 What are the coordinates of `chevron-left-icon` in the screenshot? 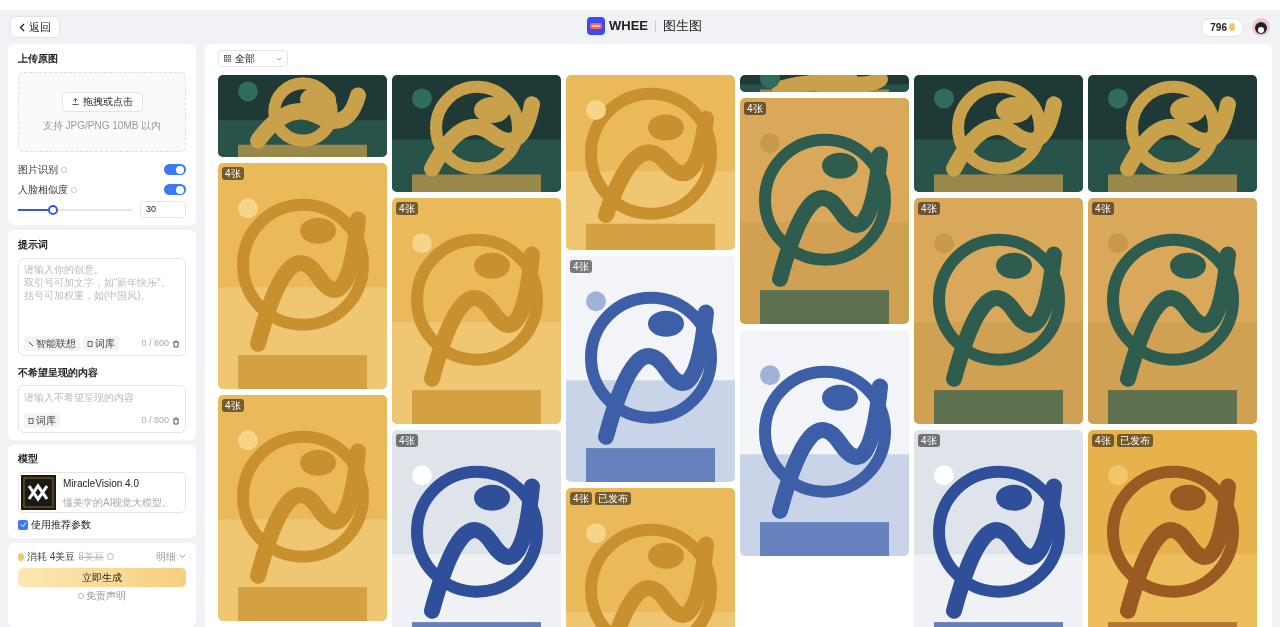 It's located at (22, 27).